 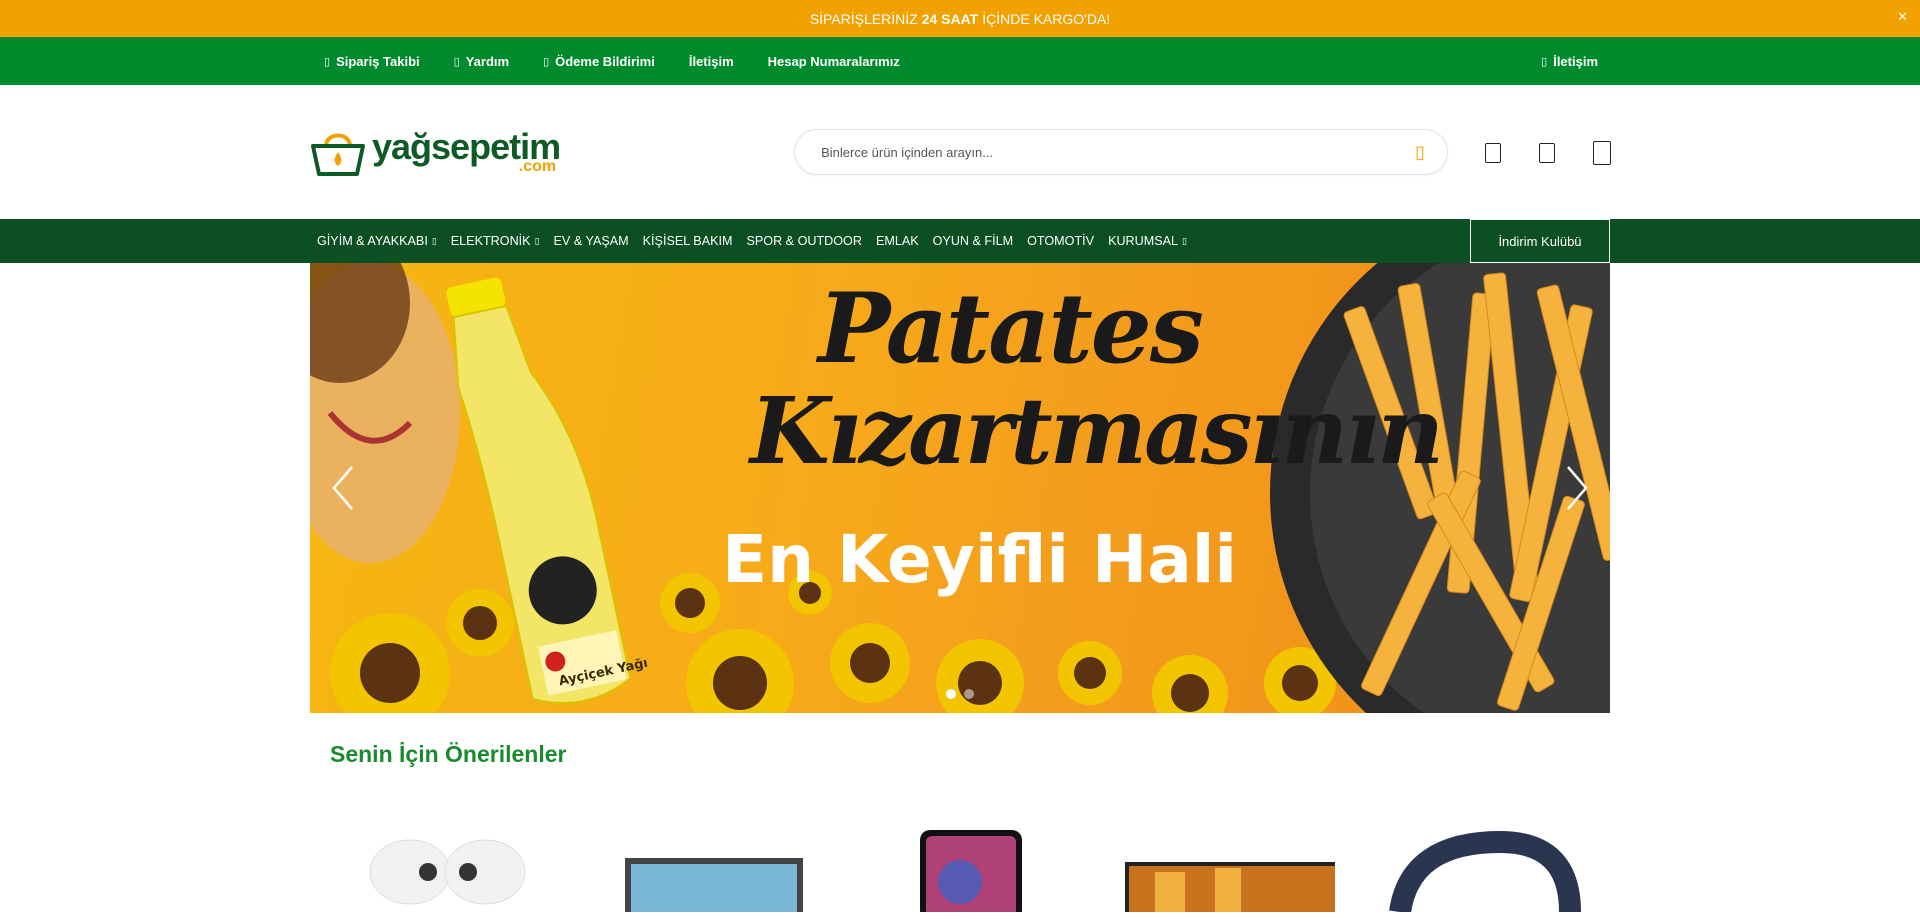 I want to click on slider-dots, so click(x=960, y=694).